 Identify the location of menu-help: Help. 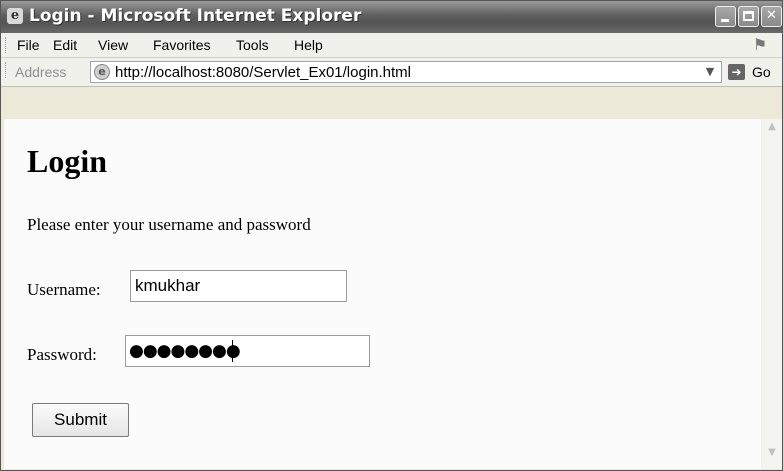
(308, 45).